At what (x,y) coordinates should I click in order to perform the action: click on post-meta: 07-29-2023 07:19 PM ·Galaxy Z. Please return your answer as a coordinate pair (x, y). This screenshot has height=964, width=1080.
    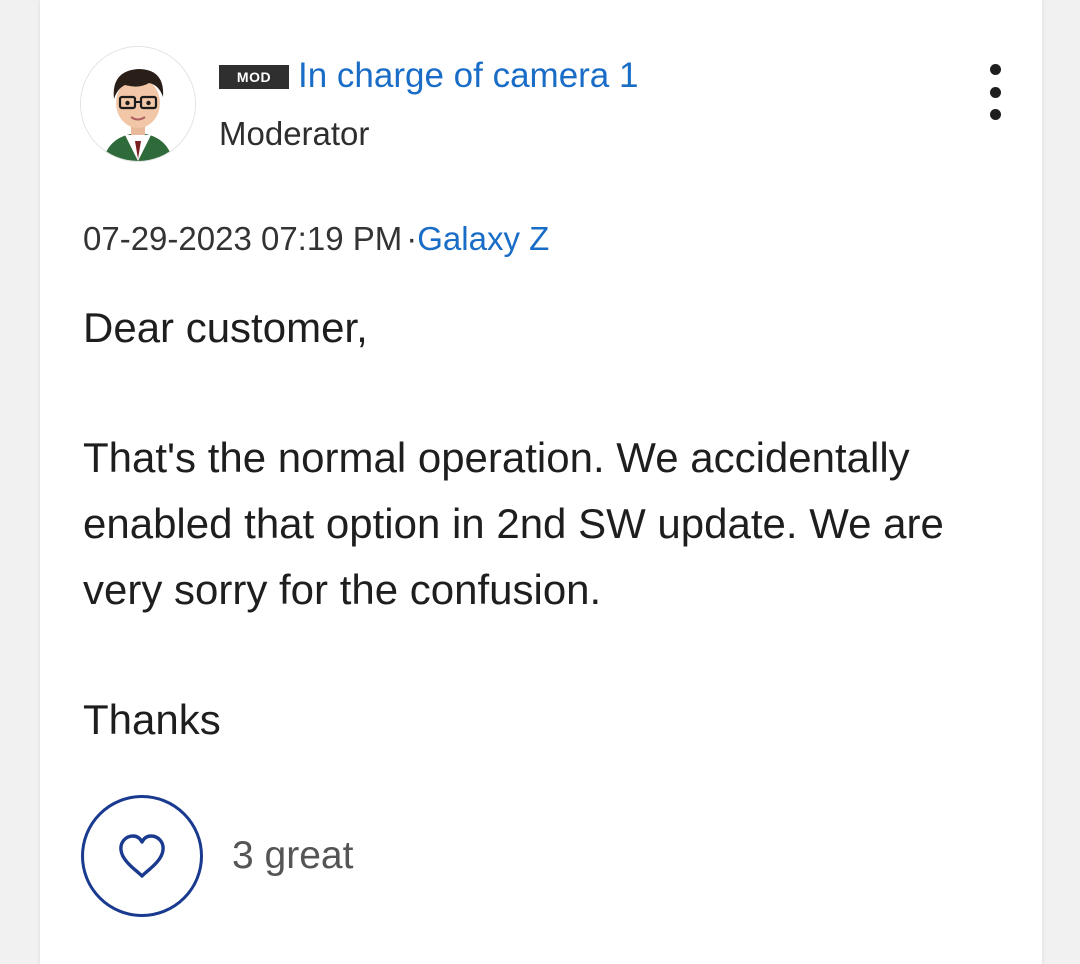
    Looking at the image, I should click on (316, 239).